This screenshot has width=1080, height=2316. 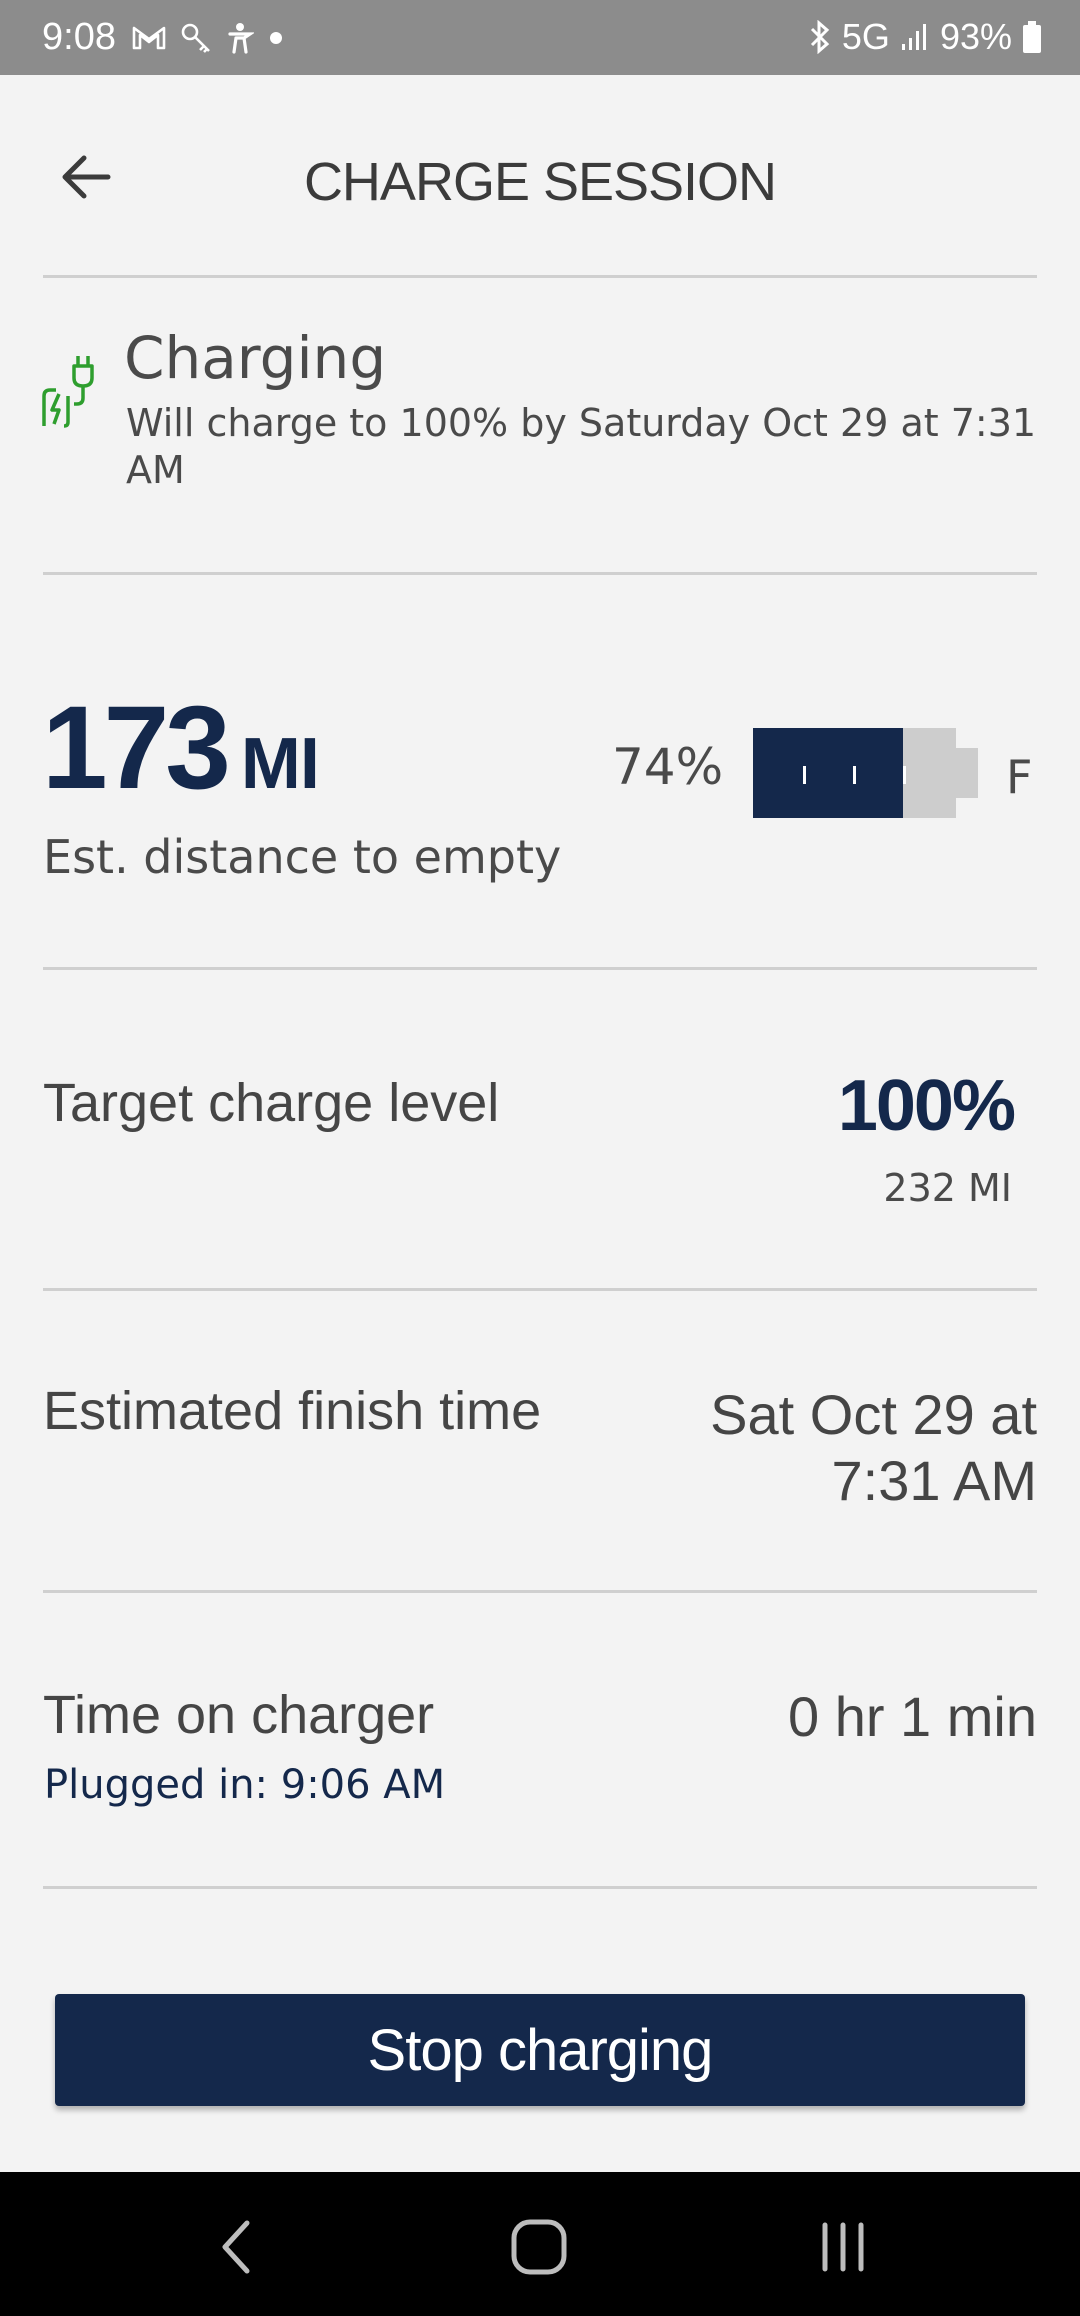 What do you see at coordinates (79, 37) in the screenshot?
I see `status-time: 9:08` at bounding box center [79, 37].